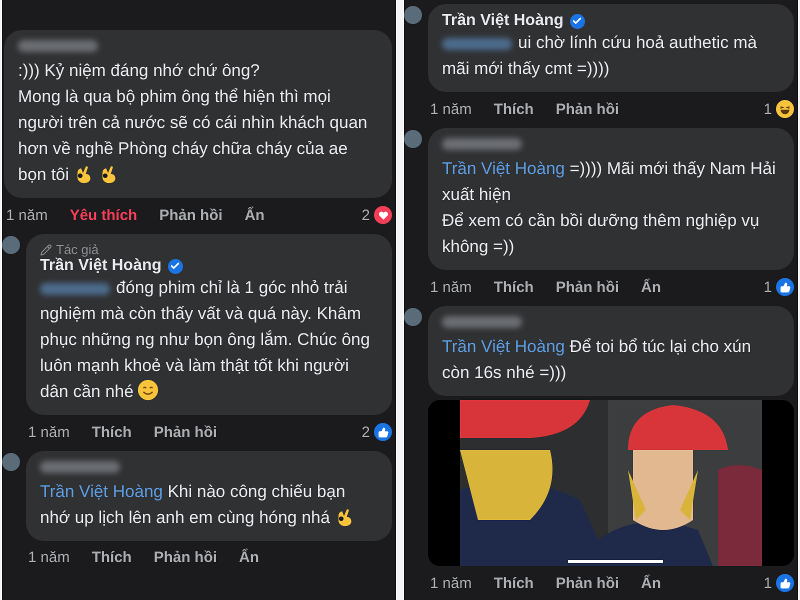  I want to click on smiling-face-icon, so click(147, 390).